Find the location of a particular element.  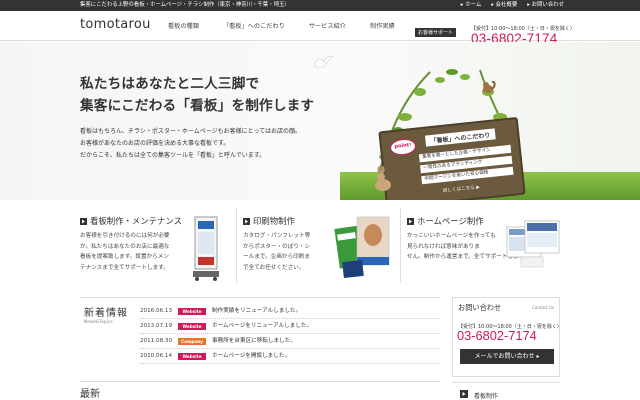

news-item: 2011.08.30 Company 事務所を台東区に移転しました。 is located at coordinates (290, 341).